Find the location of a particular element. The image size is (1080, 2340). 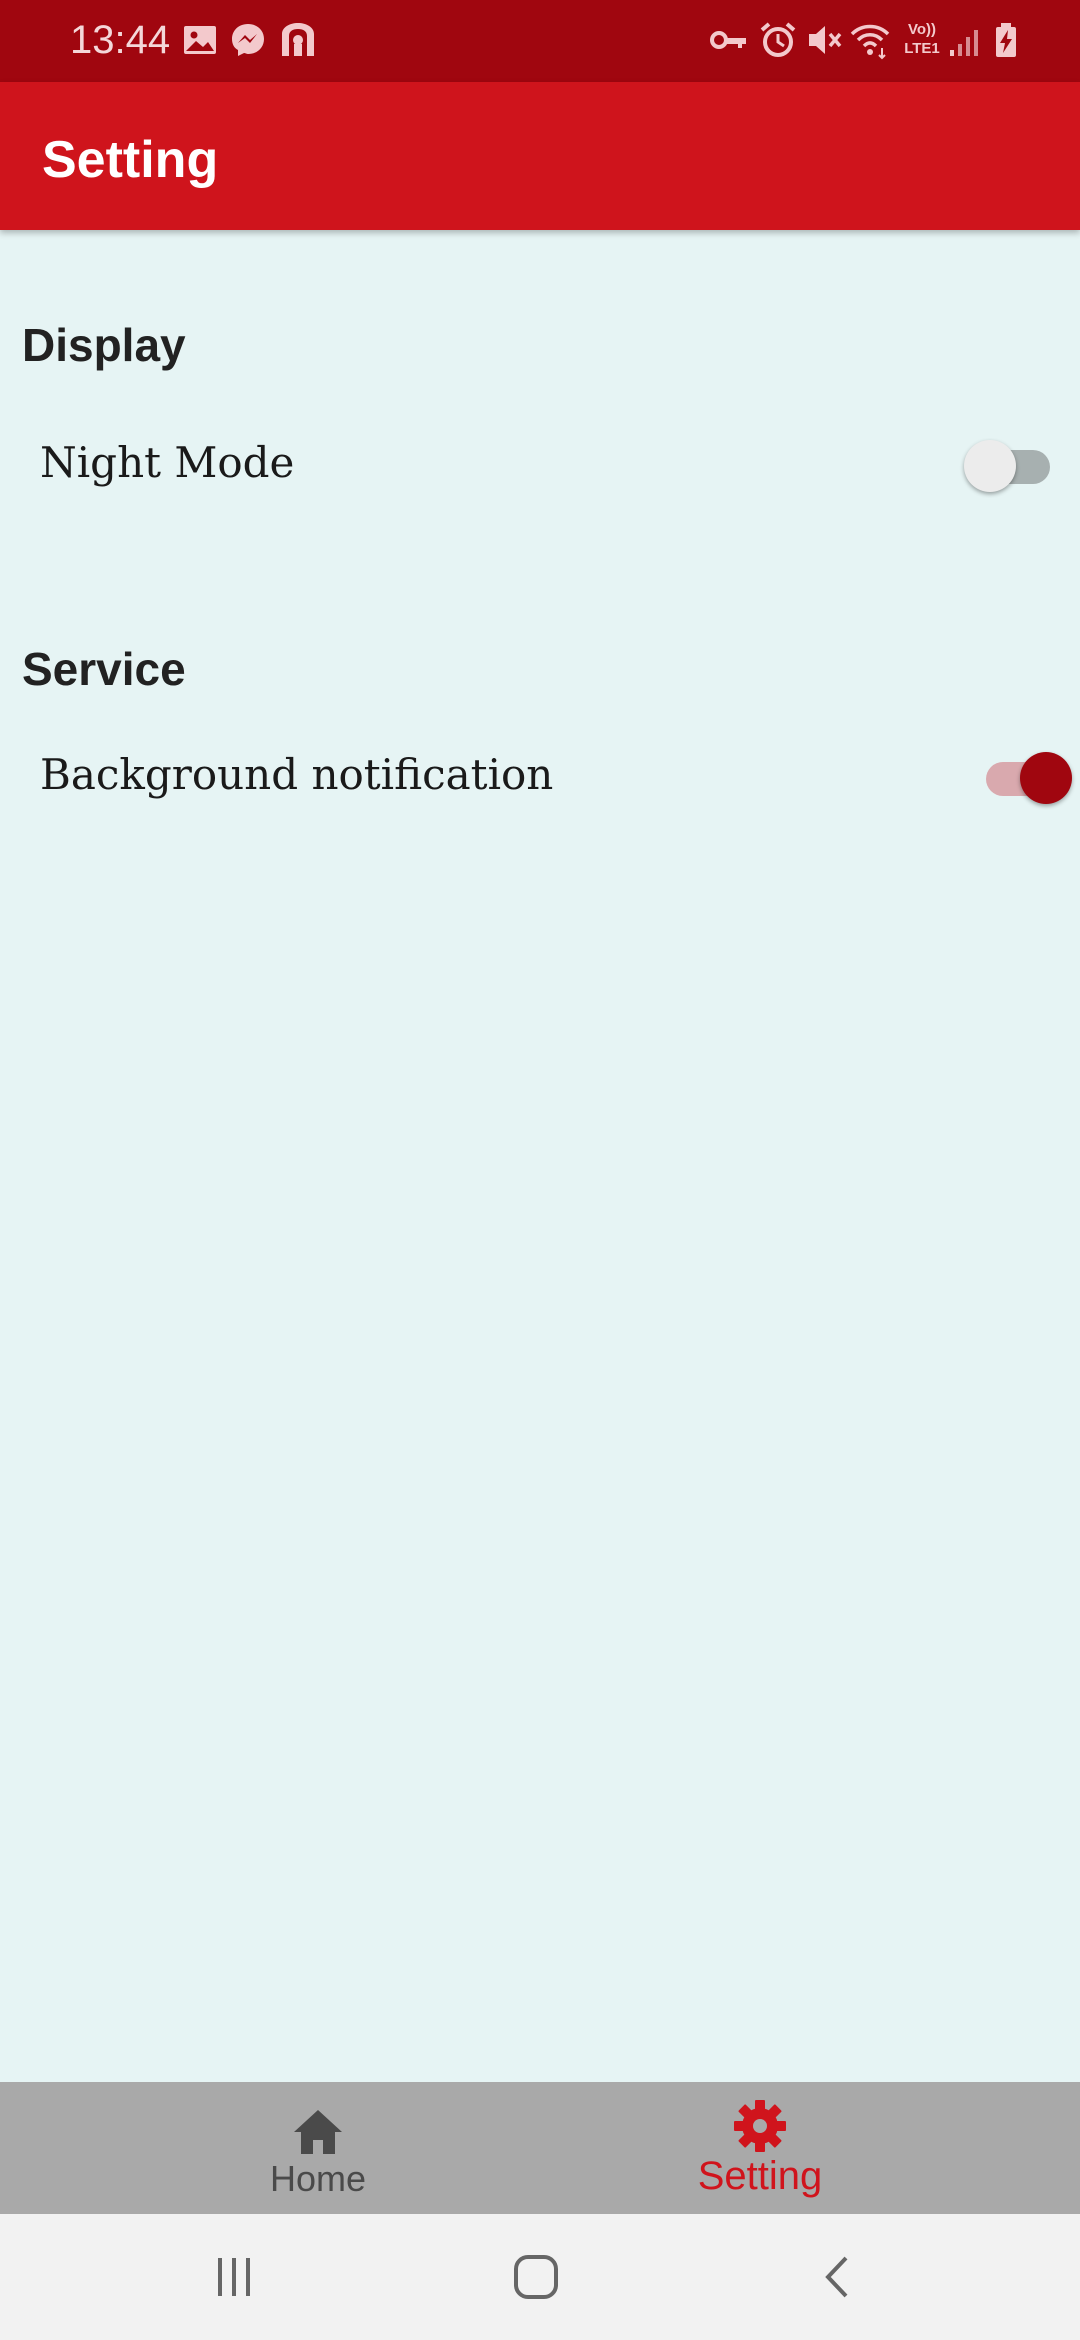

nav-label-home: Home is located at coordinates (318, 2178).